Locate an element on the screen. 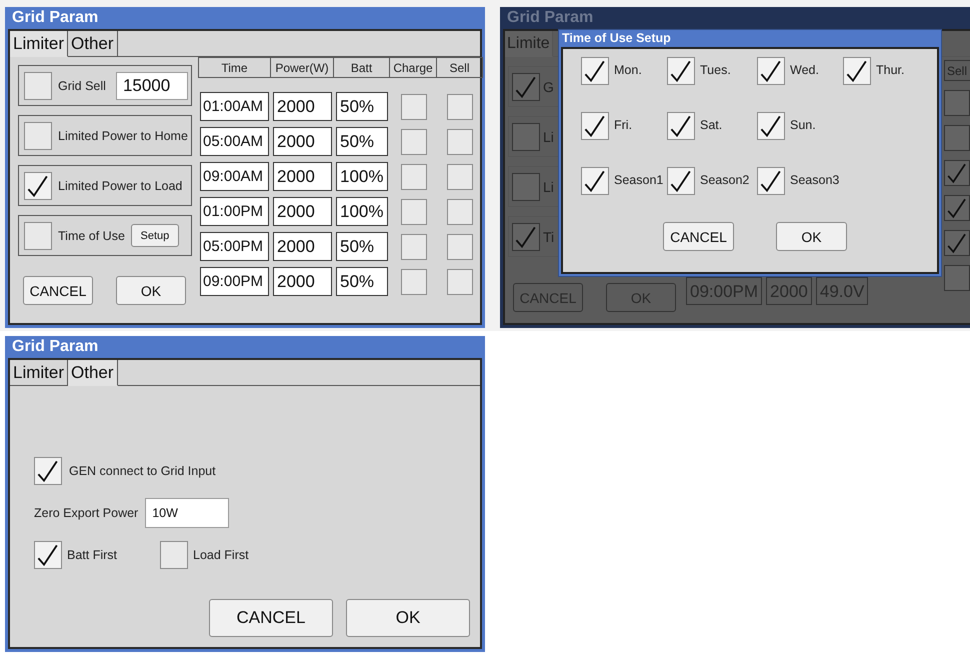 The width and height of the screenshot is (970, 654). column-header: Power(W) is located at coordinates (302, 67).